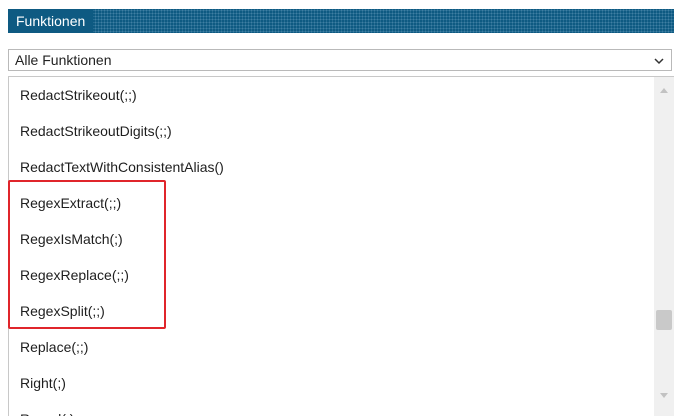 The image size is (674, 416). Describe the element at coordinates (47, 410) in the screenshot. I see `list-item: Round(;)` at that location.